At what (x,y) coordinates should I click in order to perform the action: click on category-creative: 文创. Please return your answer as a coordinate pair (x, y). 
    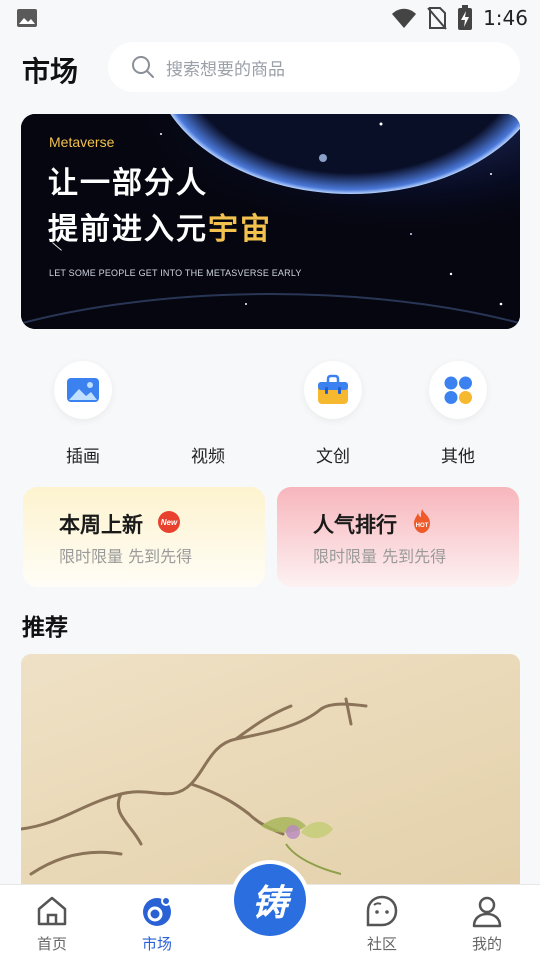
    Looking at the image, I should click on (333, 413).